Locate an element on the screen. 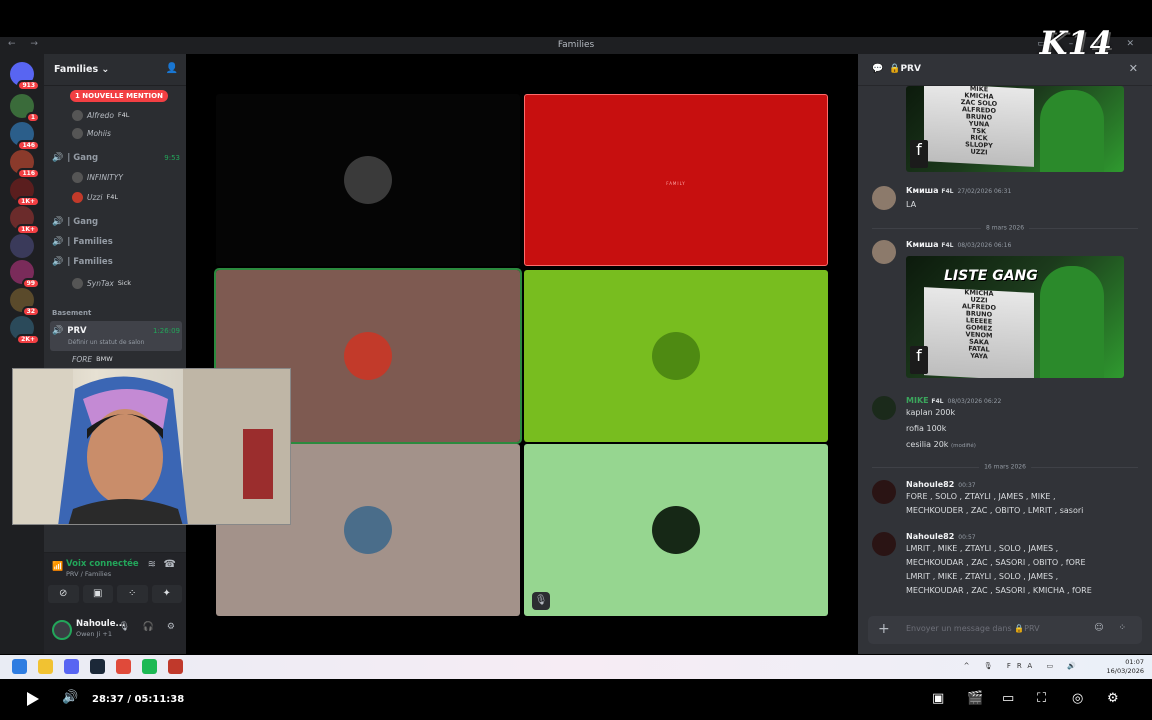 The height and width of the screenshot is (720, 1152). guild-header: Families ⌄ 👤 is located at coordinates (115, 70).